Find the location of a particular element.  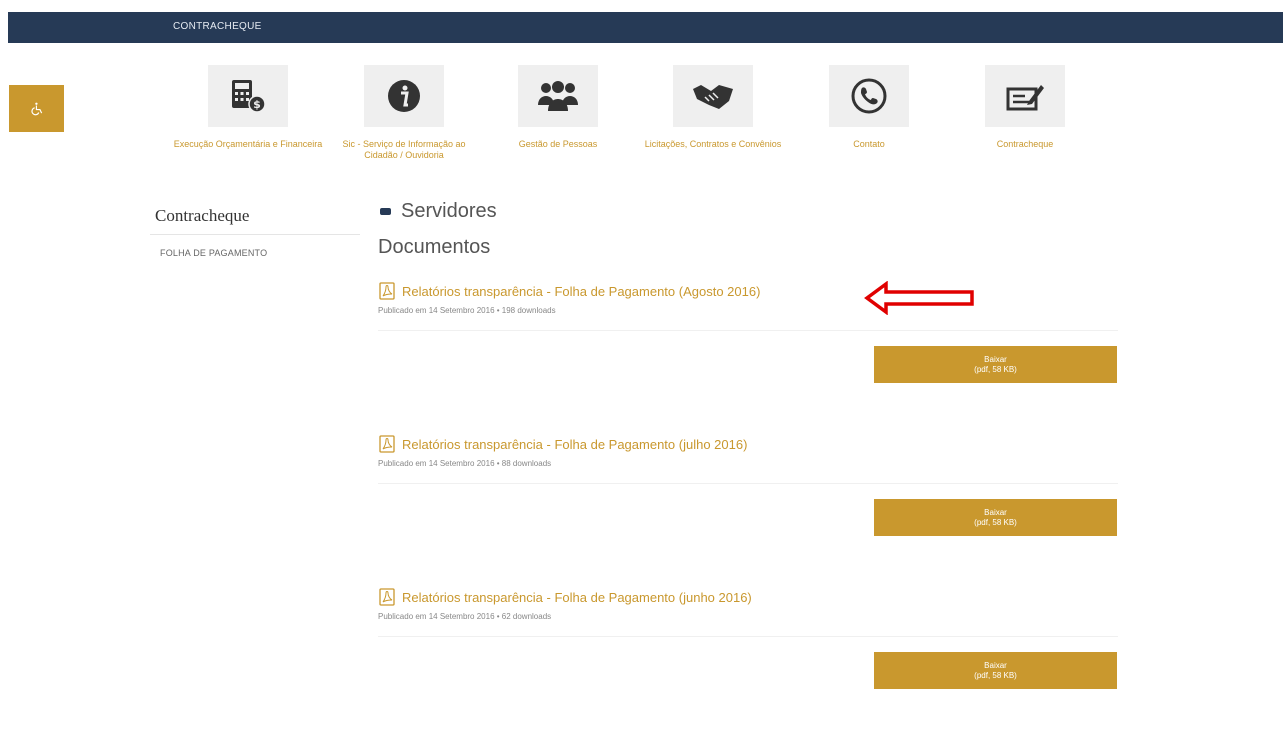

nav-item-contato: Contato is located at coordinates (869, 107).